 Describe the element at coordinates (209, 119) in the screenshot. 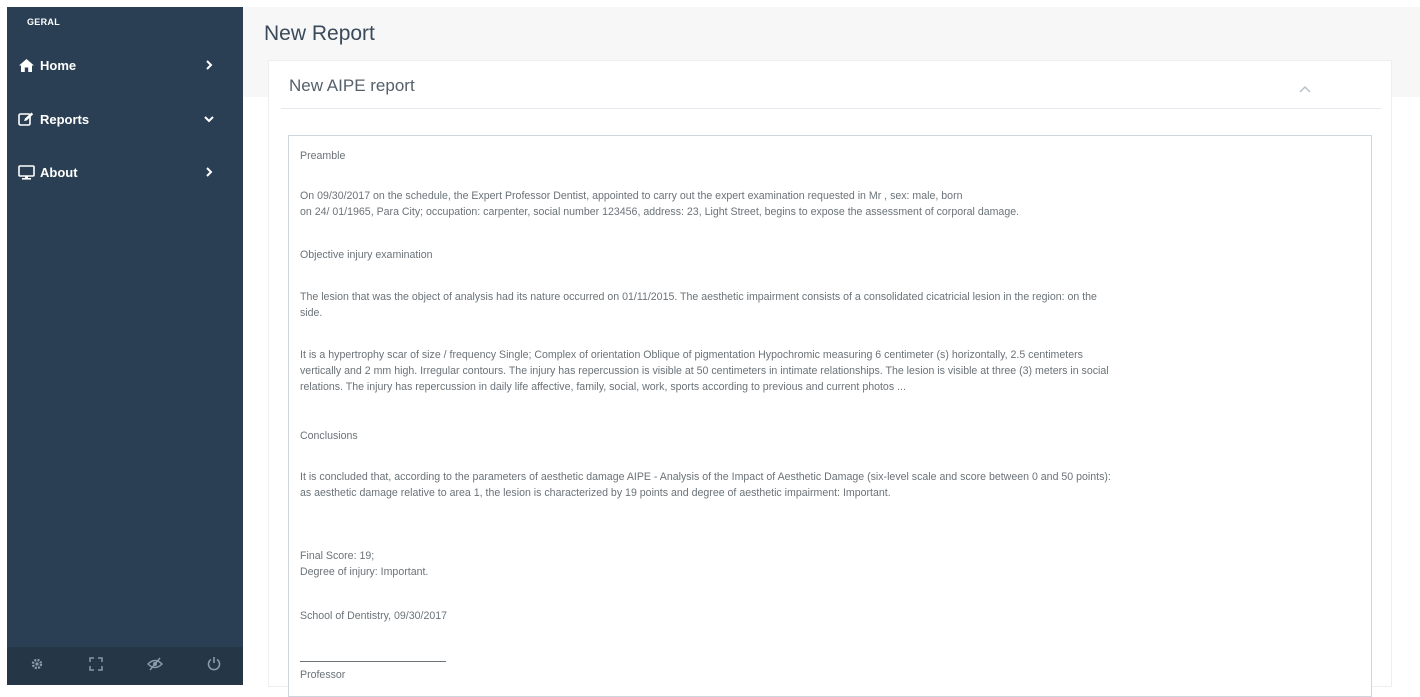

I see `chevron-down-icon` at that location.